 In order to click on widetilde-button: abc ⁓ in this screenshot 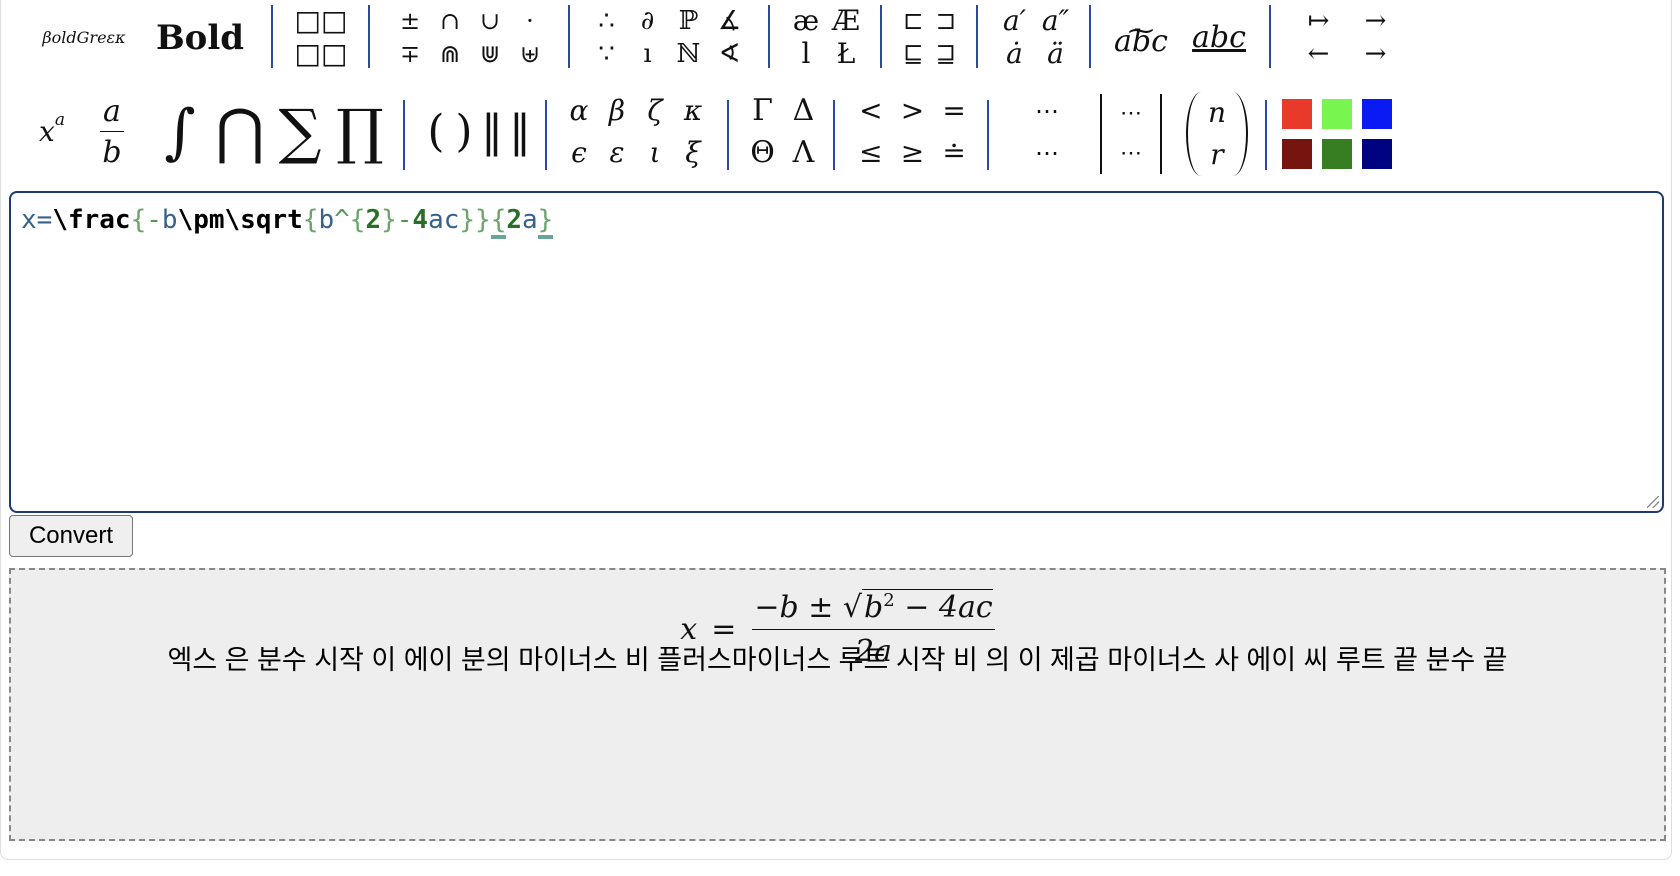, I will do `click(1141, 39)`.